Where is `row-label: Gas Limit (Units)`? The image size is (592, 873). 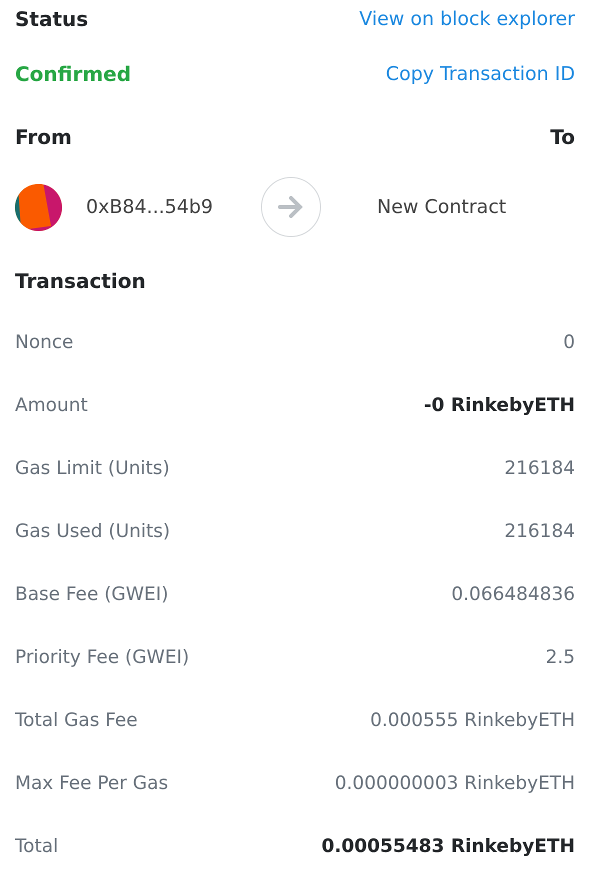
row-label: Gas Limit (Units) is located at coordinates (92, 468).